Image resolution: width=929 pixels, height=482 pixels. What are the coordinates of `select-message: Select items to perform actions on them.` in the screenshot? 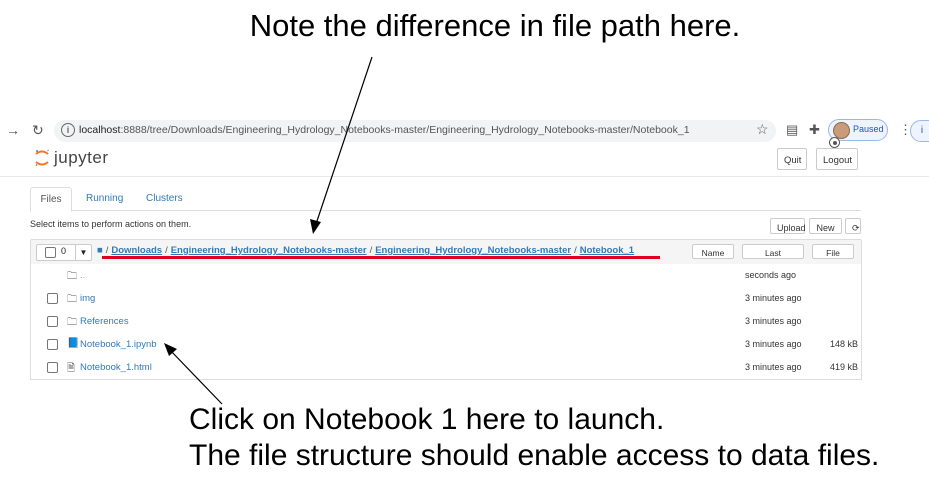 It's located at (111, 224).